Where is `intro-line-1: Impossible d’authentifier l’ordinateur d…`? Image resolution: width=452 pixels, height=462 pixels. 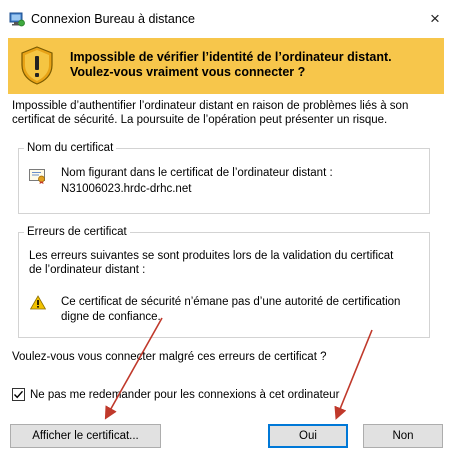
intro-line-1: Impossible d’authentifier l’ordinateur d… is located at coordinates (210, 106).